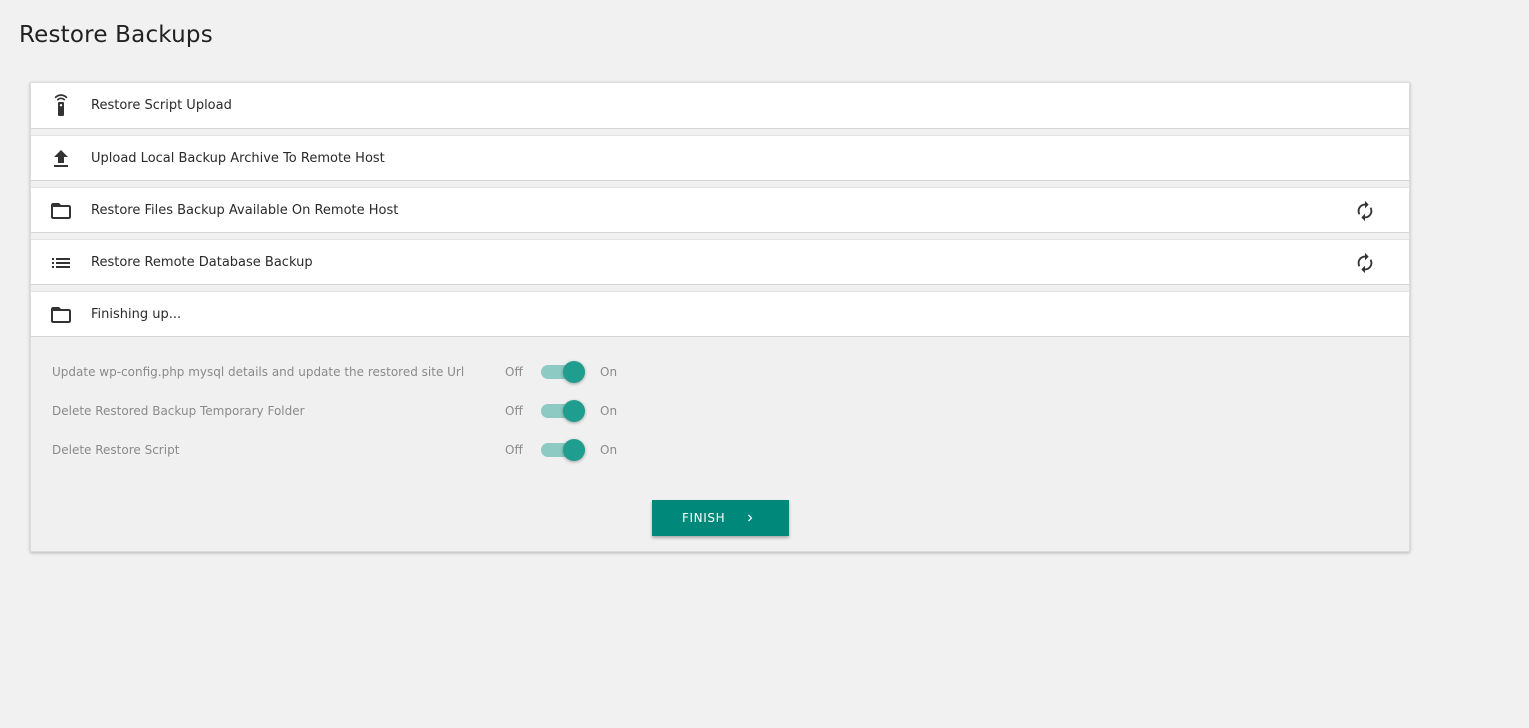 The image size is (1529, 728). What do you see at coordinates (750, 518) in the screenshot?
I see `chevron-right-icon` at bounding box center [750, 518].